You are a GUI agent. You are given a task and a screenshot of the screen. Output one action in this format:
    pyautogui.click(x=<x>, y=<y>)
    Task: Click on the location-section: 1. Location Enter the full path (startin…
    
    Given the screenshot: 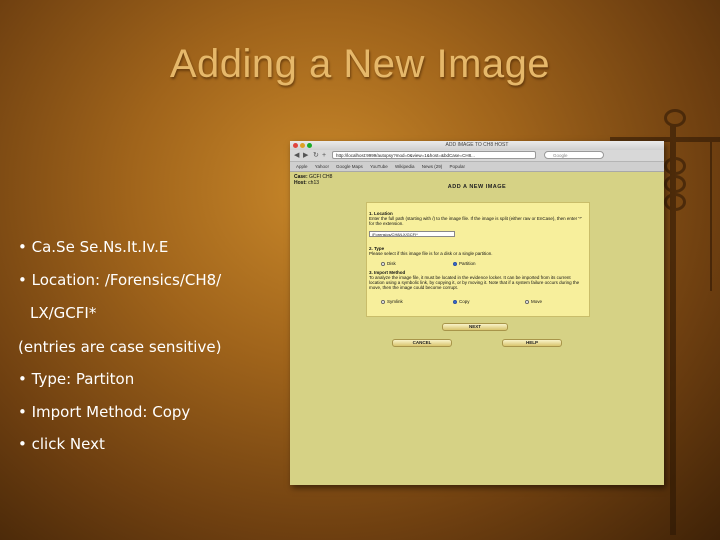 What is the action you would take?
    pyautogui.click(x=478, y=218)
    